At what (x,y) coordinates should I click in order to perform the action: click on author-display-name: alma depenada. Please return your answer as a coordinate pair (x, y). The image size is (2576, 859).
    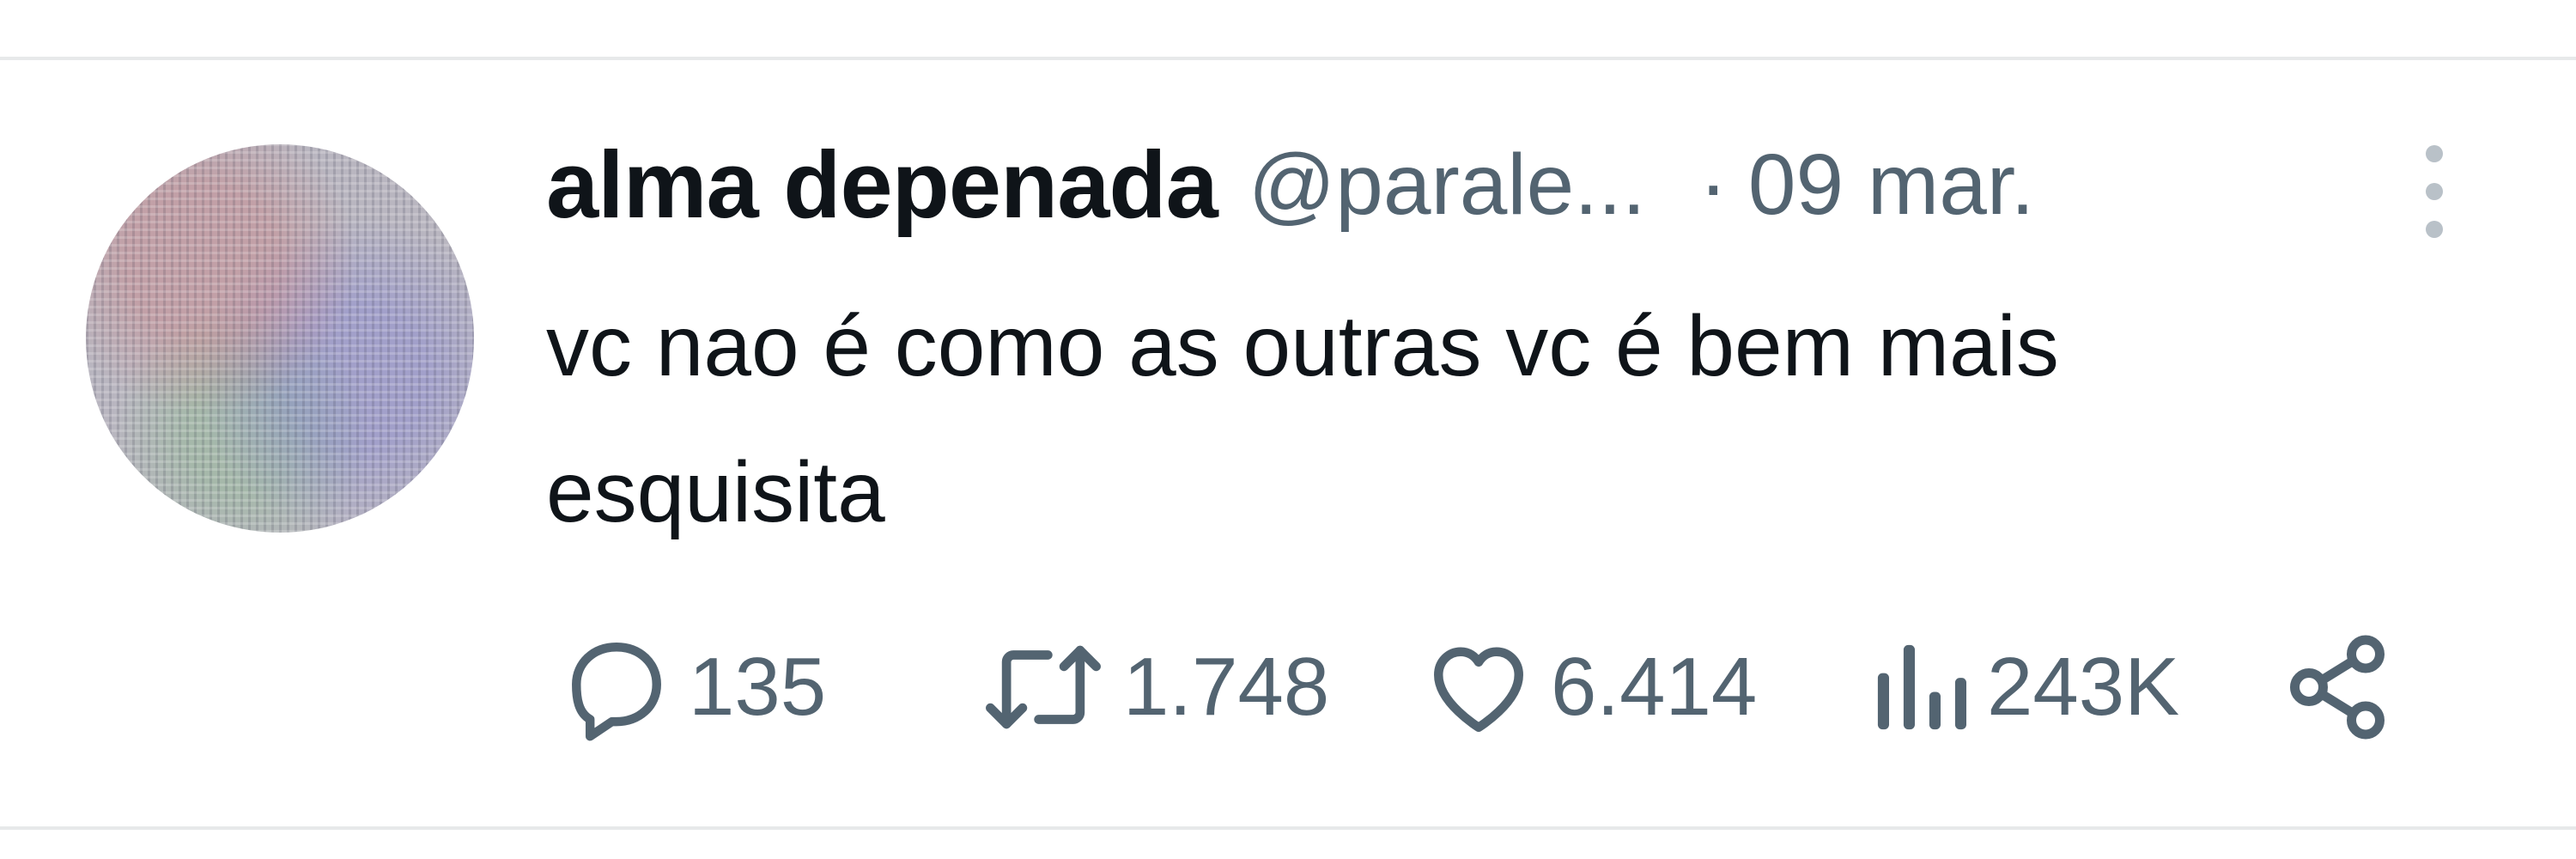
    Looking at the image, I should click on (882, 186).